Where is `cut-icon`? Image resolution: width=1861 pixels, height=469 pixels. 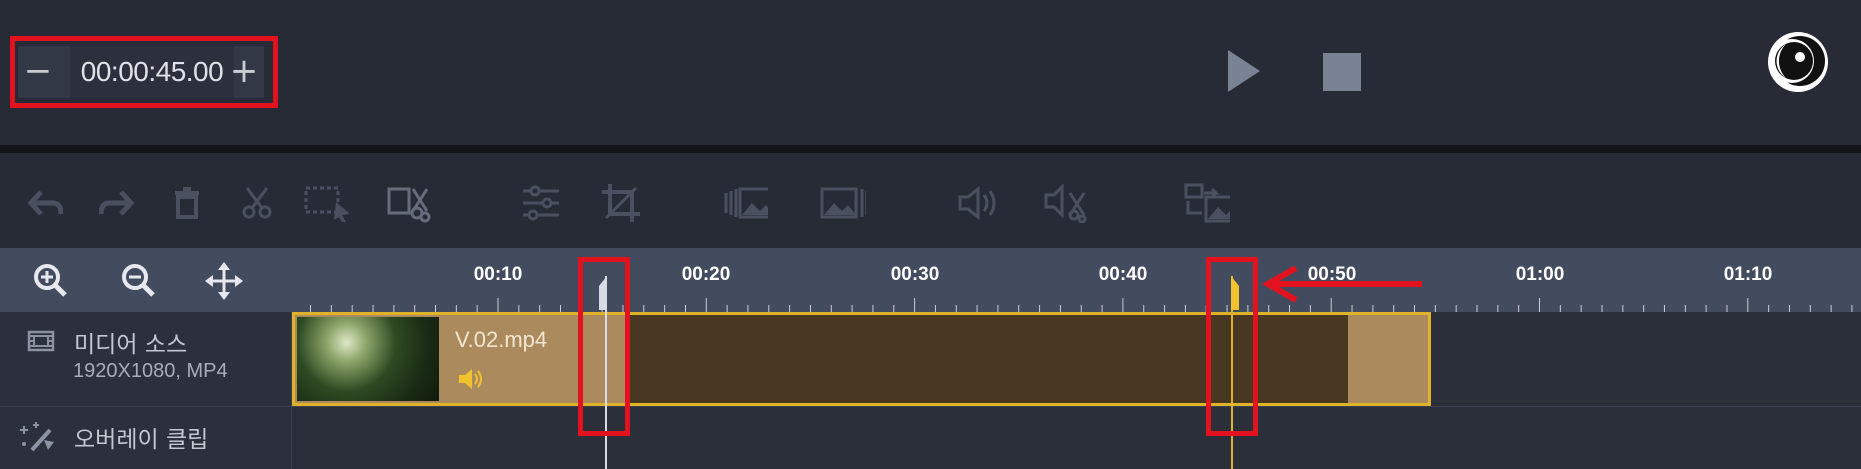
cut-icon is located at coordinates (257, 203).